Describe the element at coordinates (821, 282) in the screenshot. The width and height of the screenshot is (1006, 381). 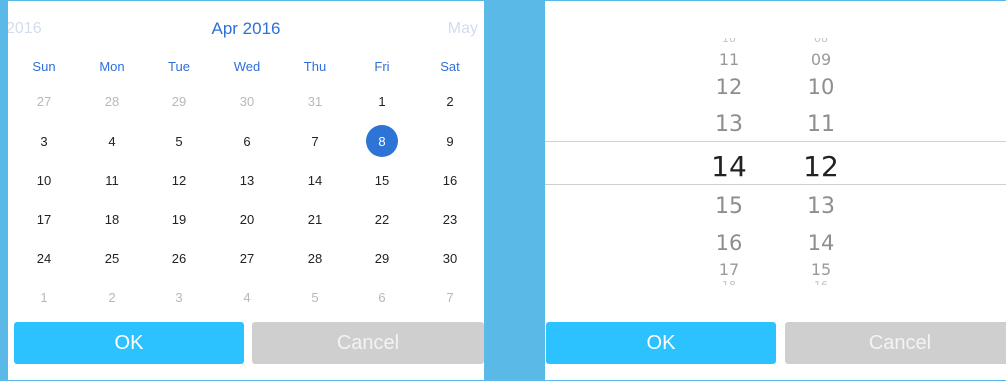
I see `minute-option: 16` at that location.